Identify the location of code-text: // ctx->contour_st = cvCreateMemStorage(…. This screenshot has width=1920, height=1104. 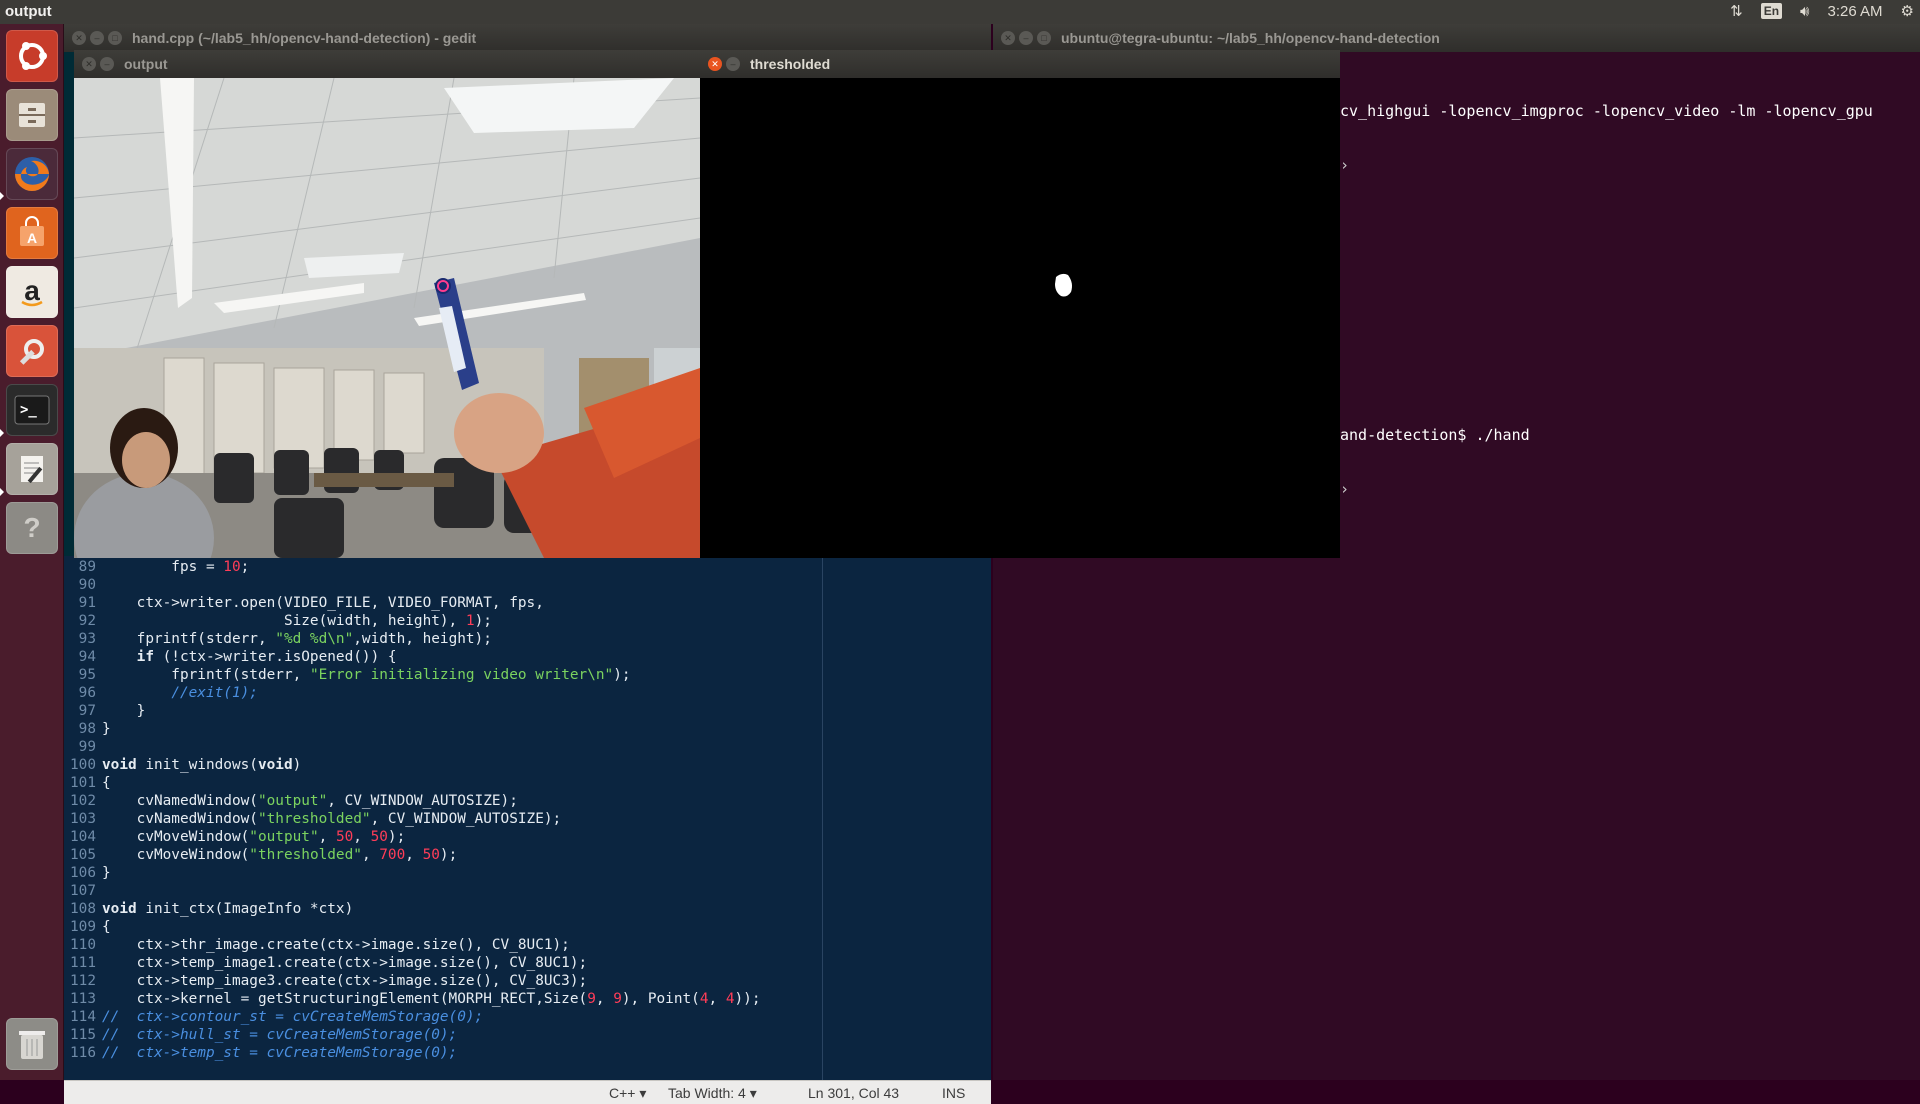
(293, 1017).